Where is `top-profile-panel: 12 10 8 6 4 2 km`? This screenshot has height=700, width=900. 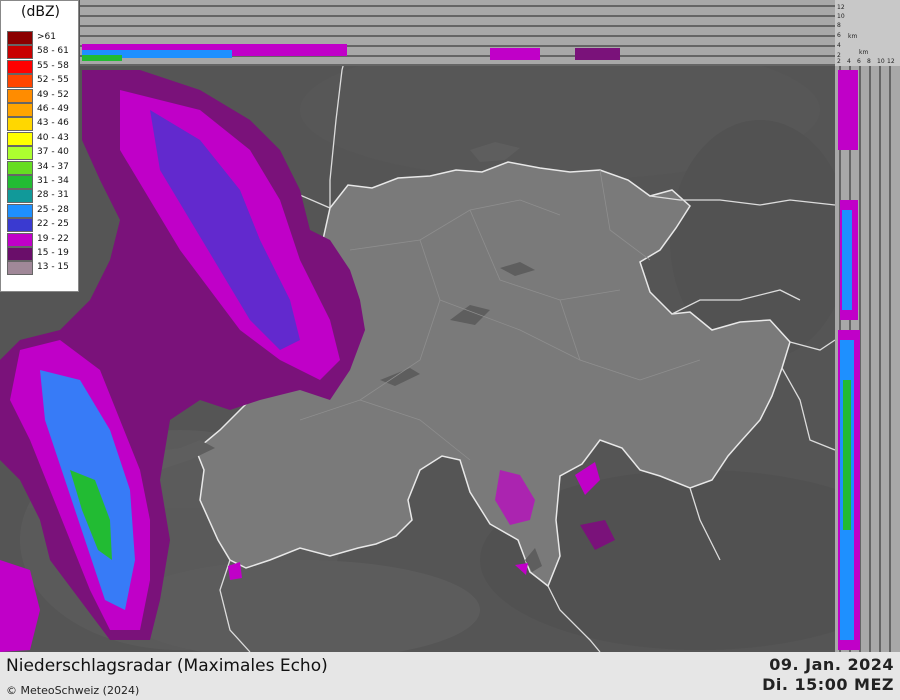 top-profile-panel: 12 10 8 6 4 2 km is located at coordinates (490, 33).